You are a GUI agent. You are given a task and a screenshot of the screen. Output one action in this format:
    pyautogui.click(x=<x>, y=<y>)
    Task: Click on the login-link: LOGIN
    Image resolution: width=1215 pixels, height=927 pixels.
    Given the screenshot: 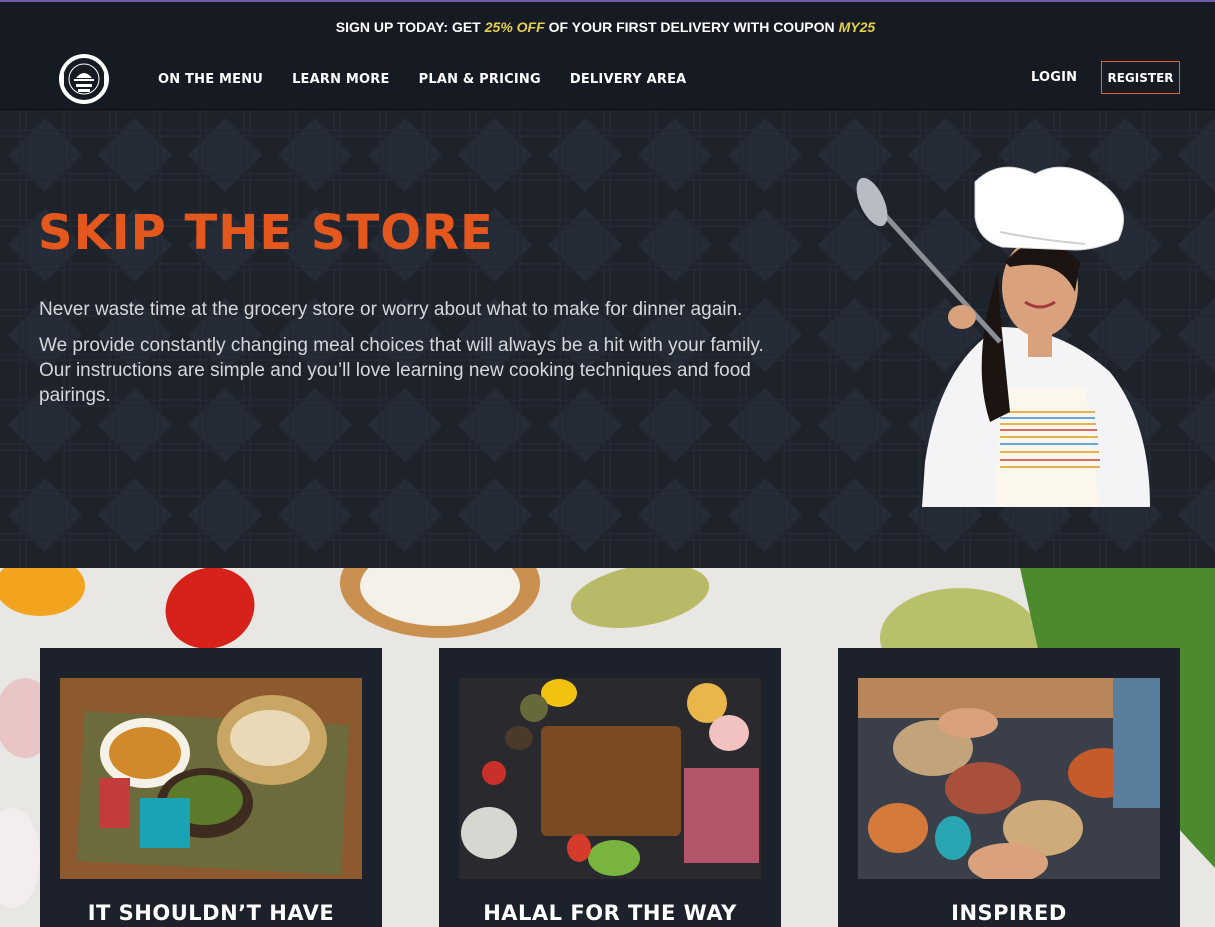 What is the action you would take?
    pyautogui.click(x=1054, y=77)
    